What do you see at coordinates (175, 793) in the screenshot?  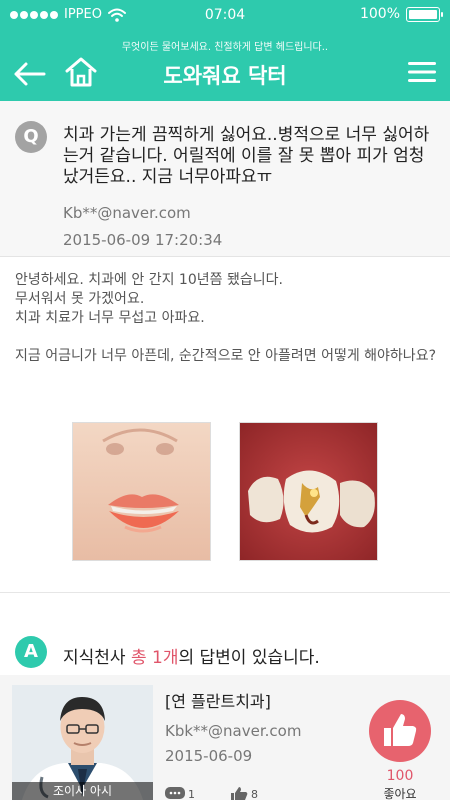 I see `comment-icon` at bounding box center [175, 793].